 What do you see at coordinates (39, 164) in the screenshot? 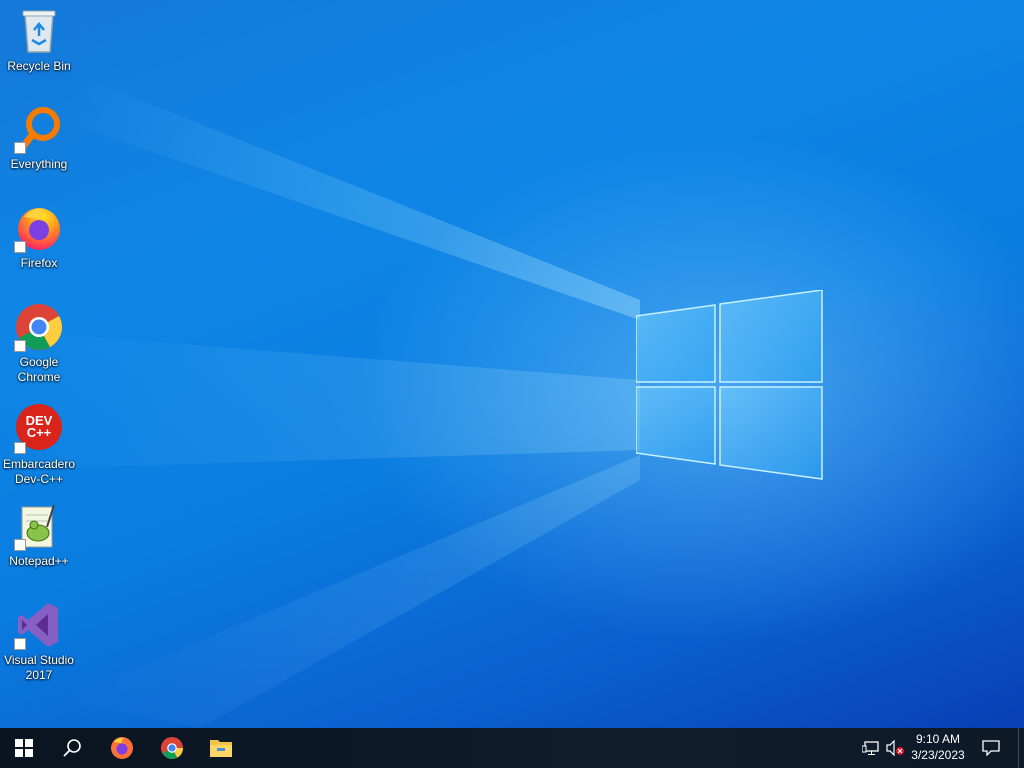
I see `desktop-icon-label: Everything` at bounding box center [39, 164].